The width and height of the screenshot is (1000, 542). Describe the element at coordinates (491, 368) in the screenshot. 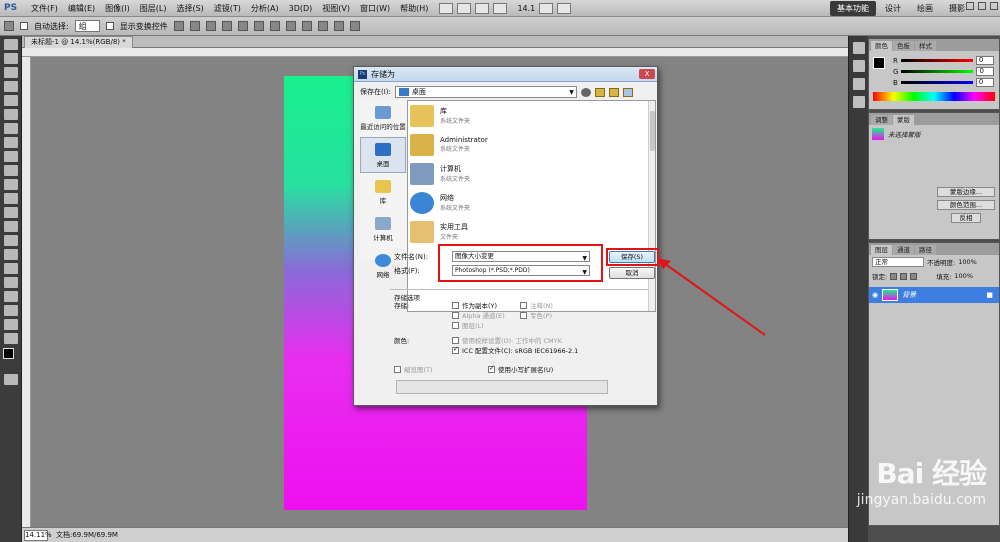

I see `lowercase-ext-checkbox` at that location.